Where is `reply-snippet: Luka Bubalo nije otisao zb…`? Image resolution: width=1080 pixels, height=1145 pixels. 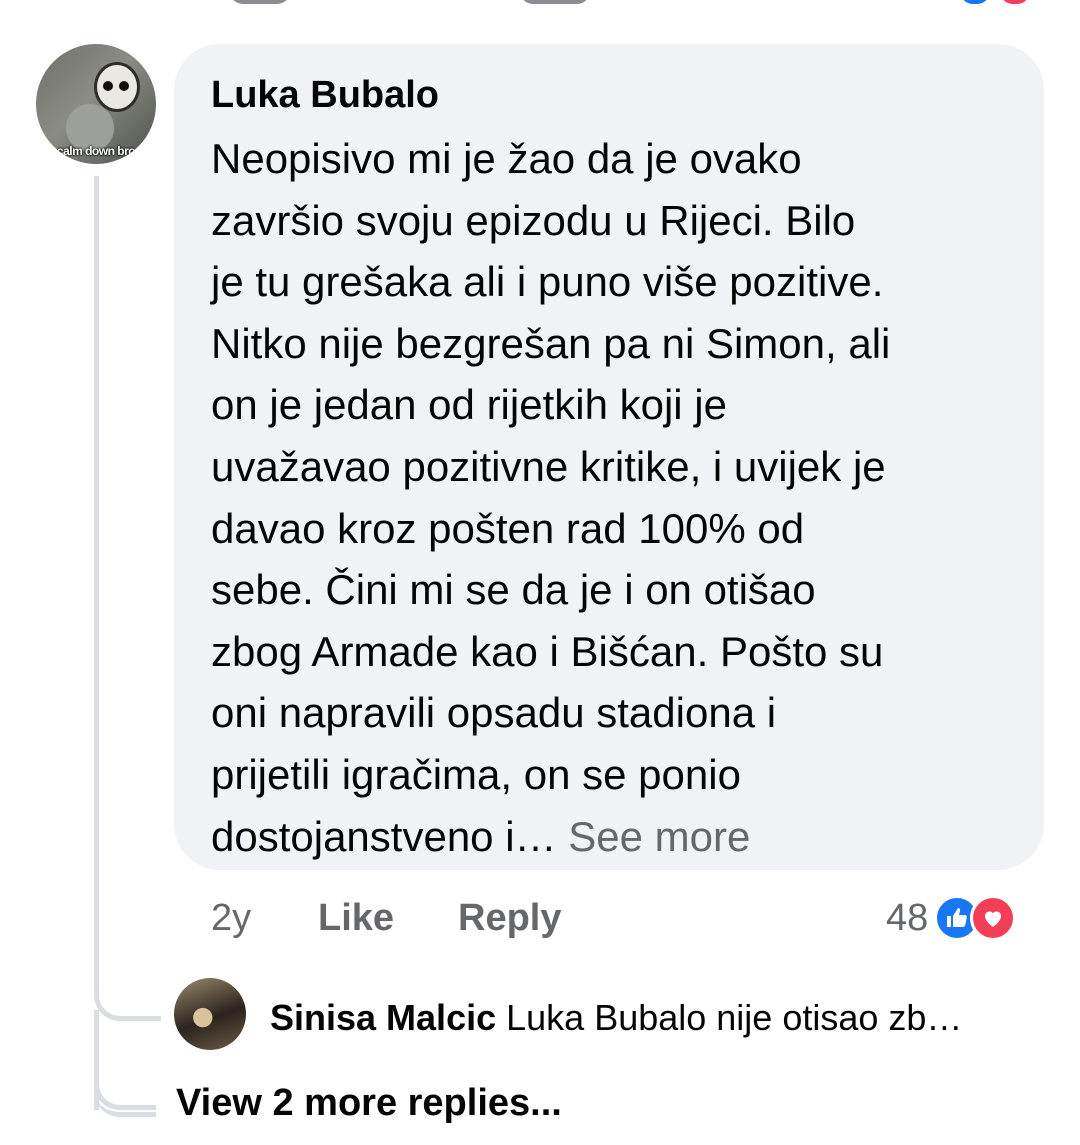 reply-snippet: Luka Bubalo nije otisao zb… is located at coordinates (734, 1017).